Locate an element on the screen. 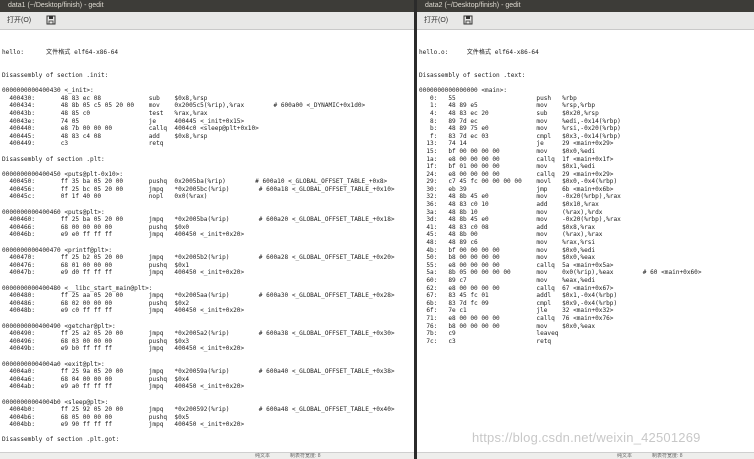 The width and height of the screenshot is (754, 459). window-title: data1 (~/Desktop/finish) - gedit is located at coordinates (56, 5).